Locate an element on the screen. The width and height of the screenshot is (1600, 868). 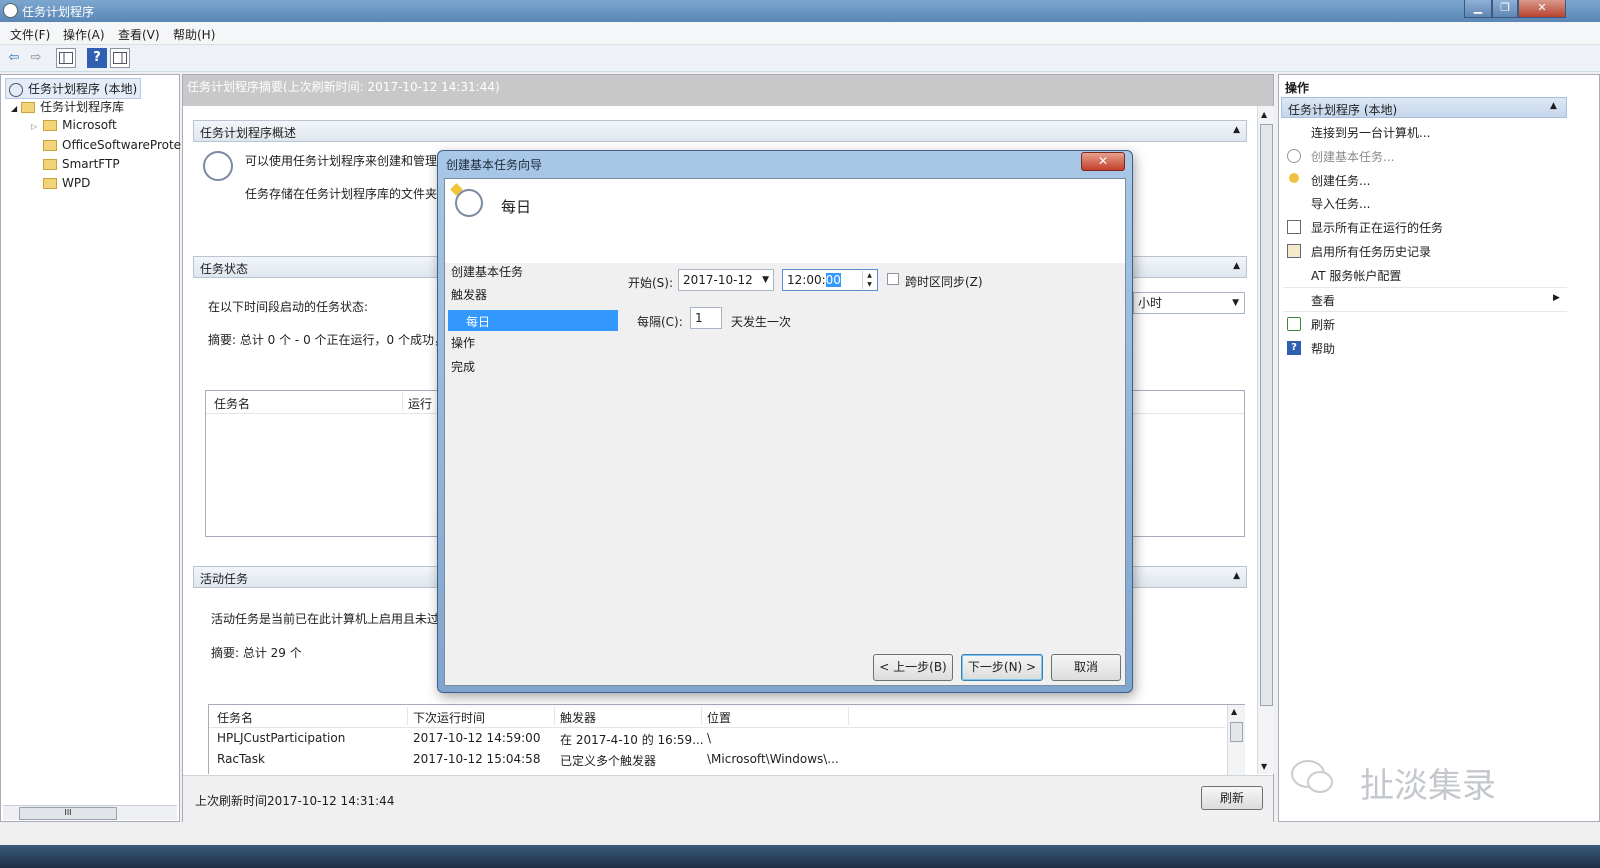
cell-next-run: 2017-10-12 14:59:00 is located at coordinates (477, 738).